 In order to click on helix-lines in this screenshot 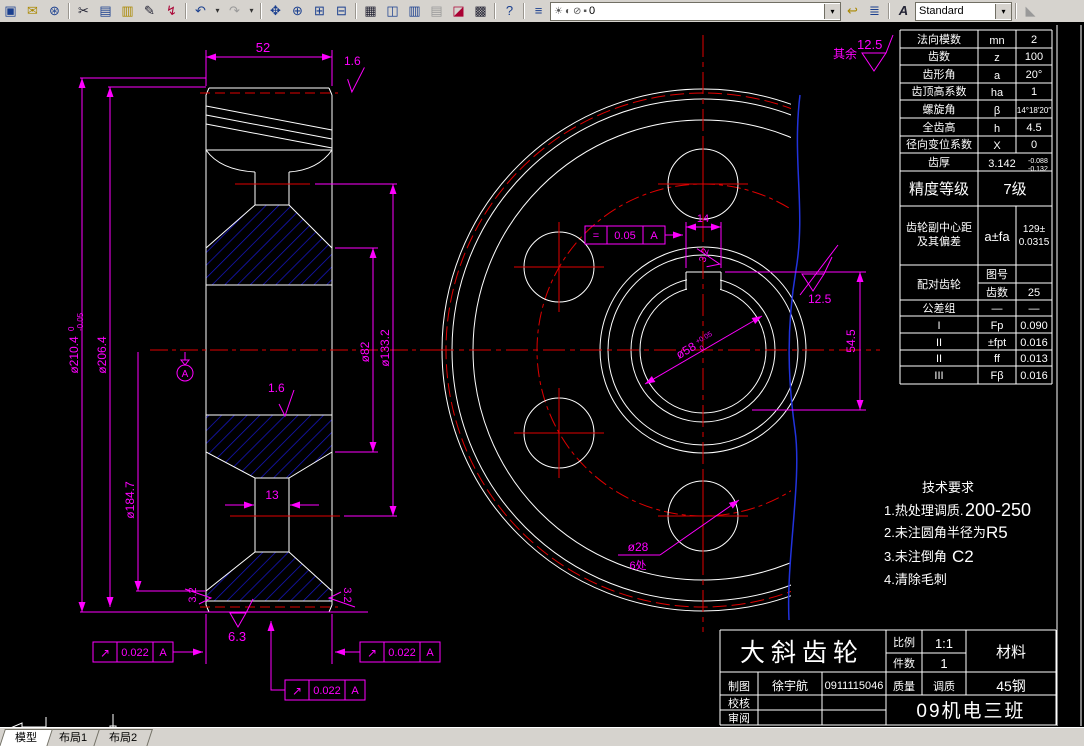, I will do `click(269, 127)`.